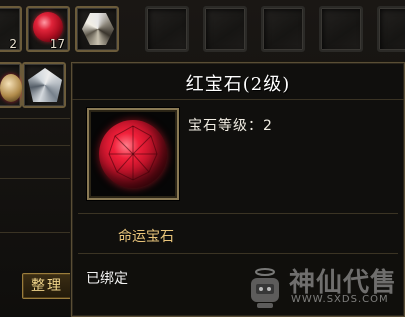  Describe the element at coordinates (230, 126) in the screenshot. I see `gem-level-text: 宝石等级：2` at that location.